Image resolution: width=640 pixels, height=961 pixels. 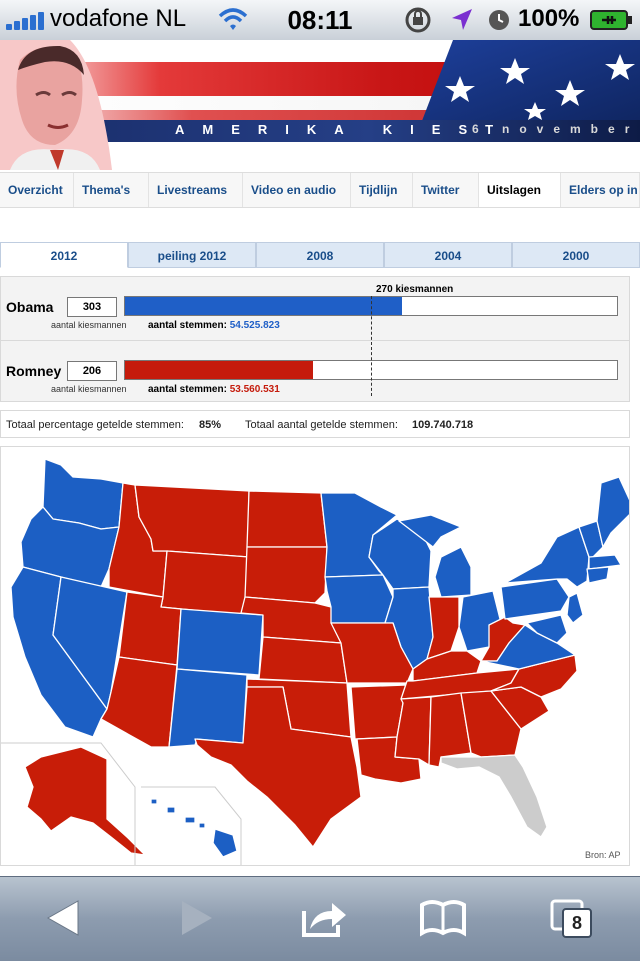 I want to click on year-tab-2000: 2000, so click(x=576, y=255).